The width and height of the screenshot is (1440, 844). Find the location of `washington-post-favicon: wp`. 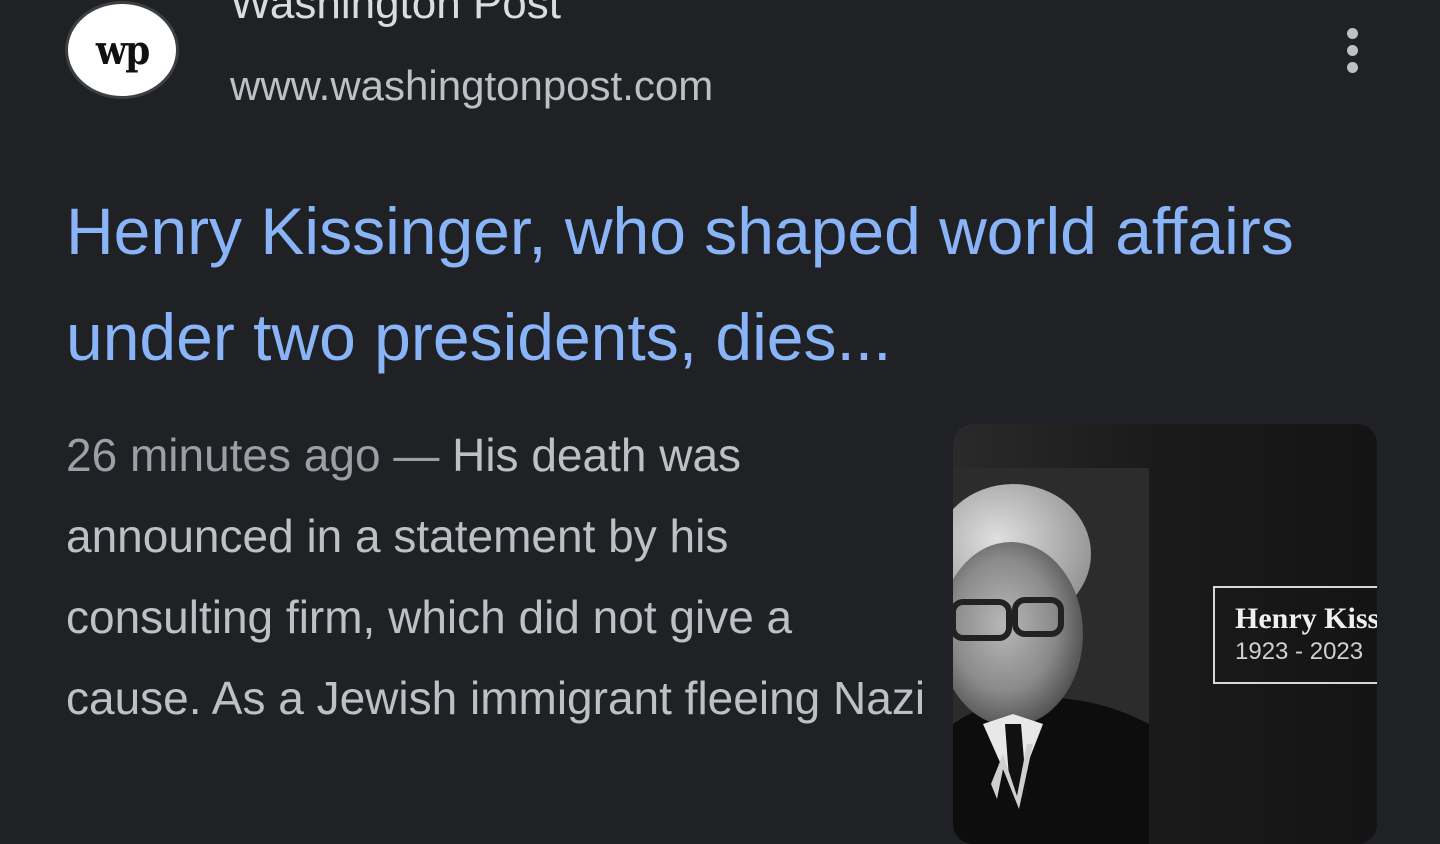

washington-post-favicon: wp is located at coordinates (122, 50).